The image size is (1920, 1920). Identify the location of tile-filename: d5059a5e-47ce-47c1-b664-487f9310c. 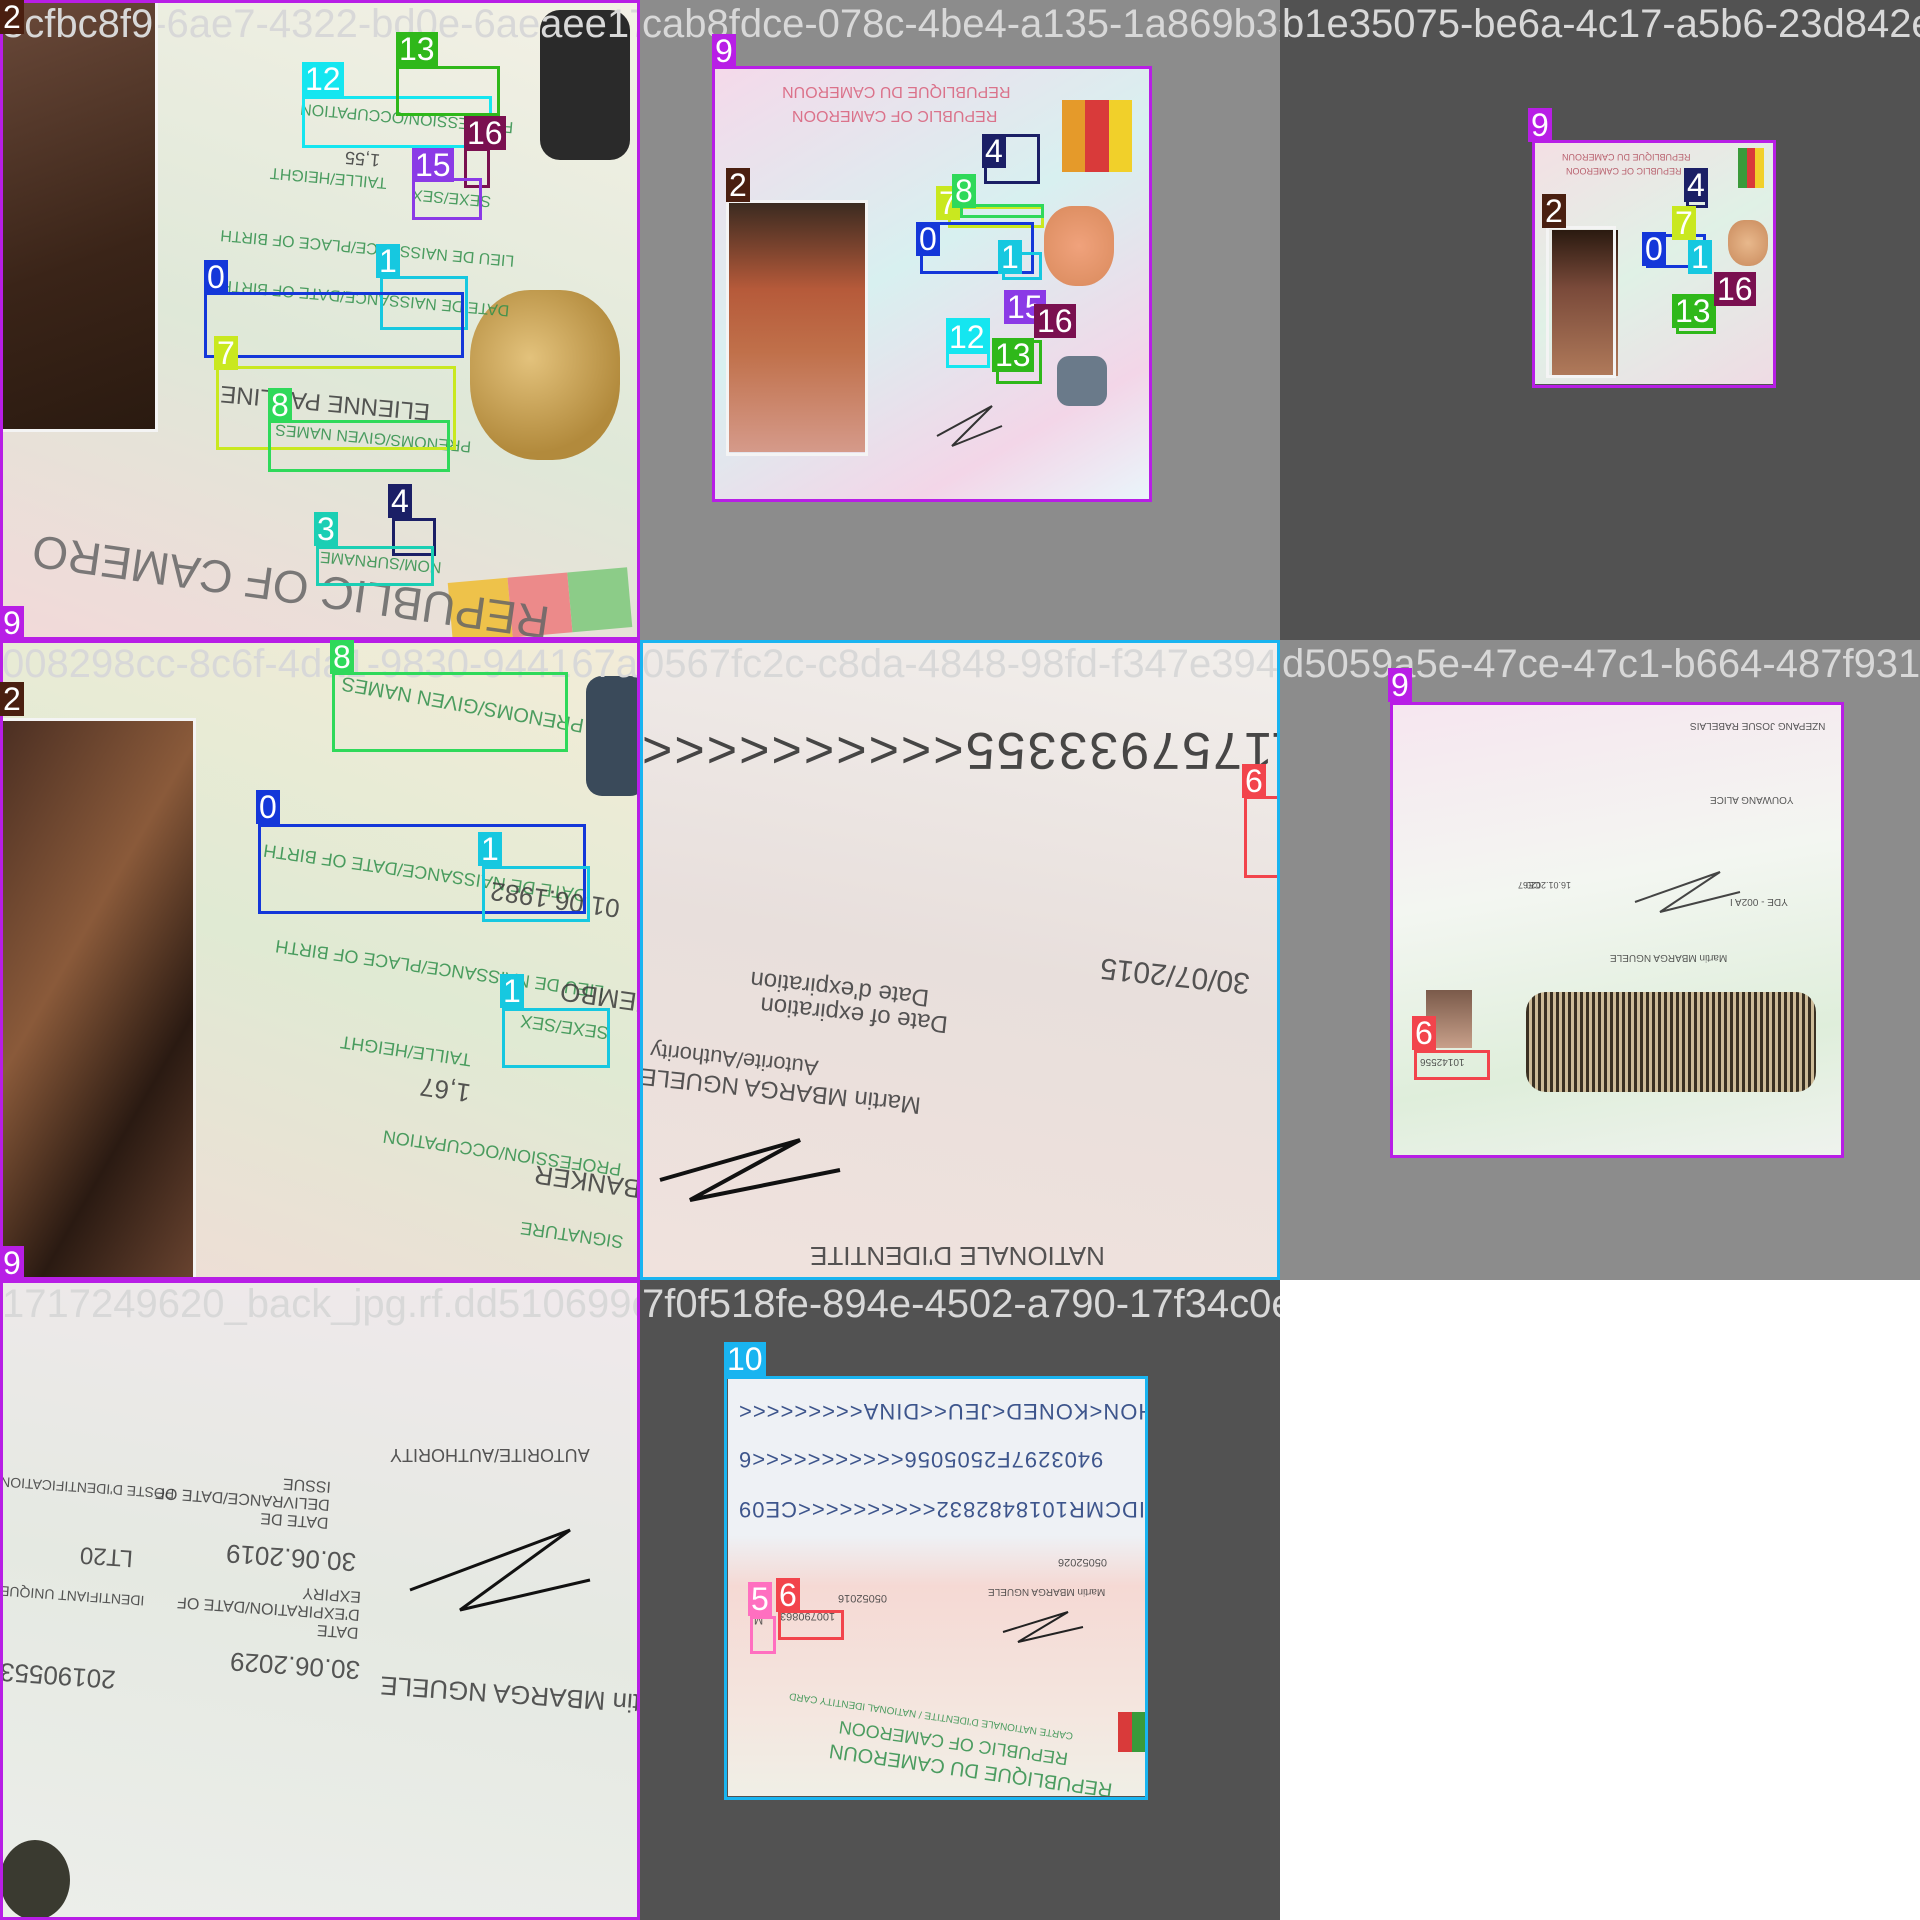
(1601, 664).